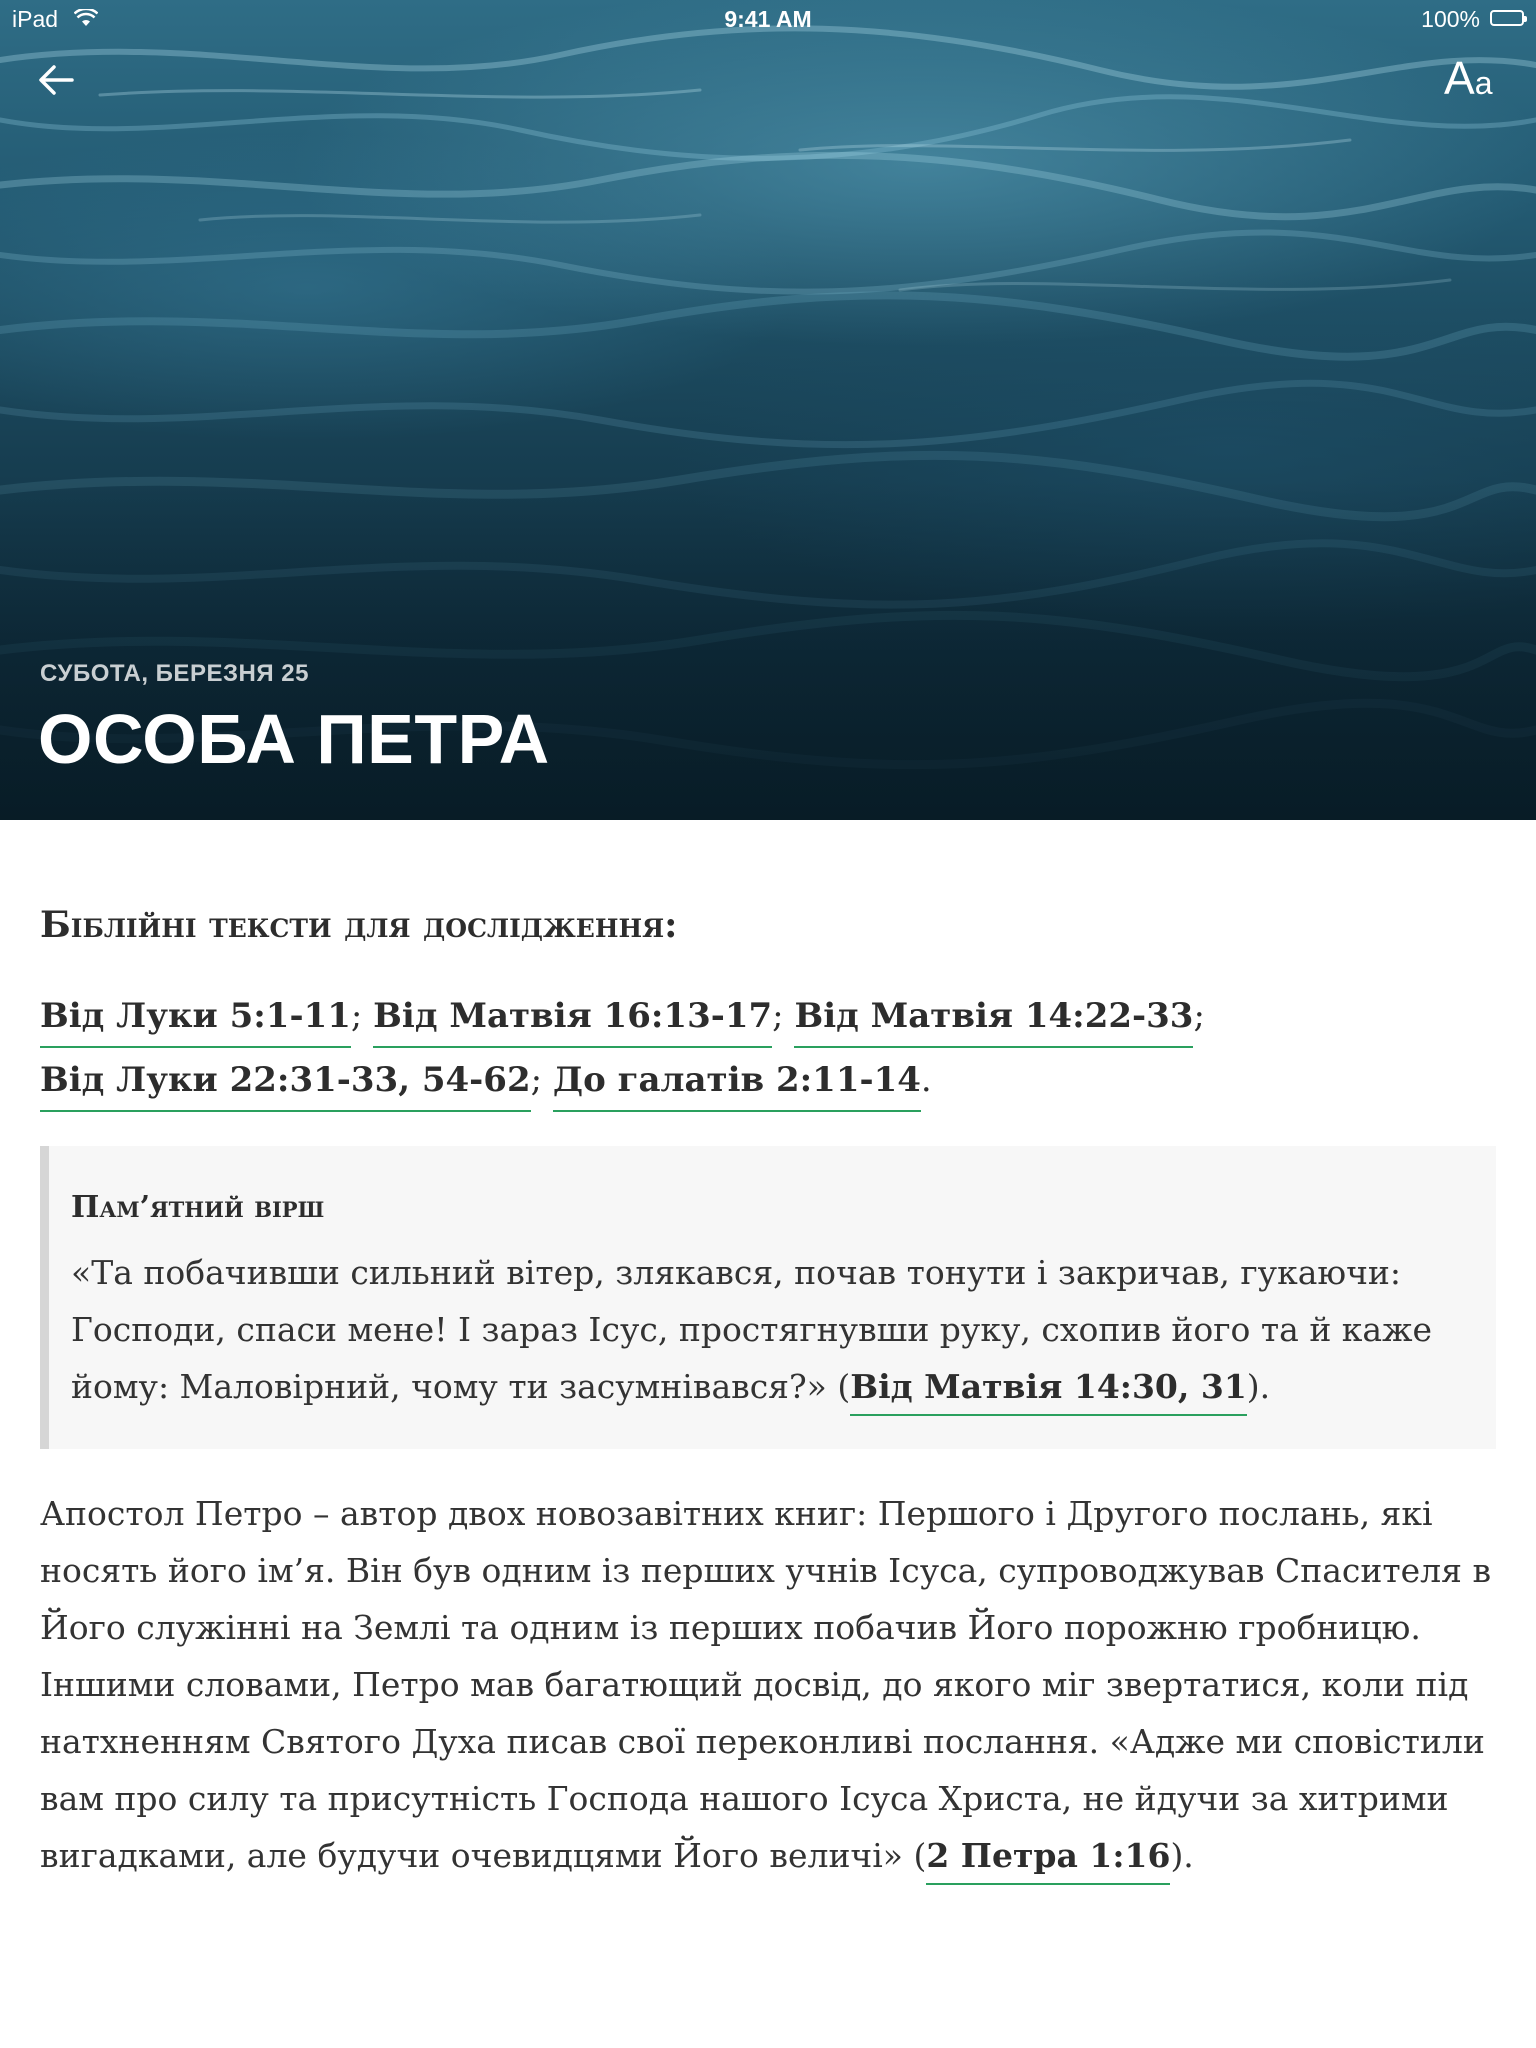 The width and height of the screenshot is (1536, 2048). I want to click on status-time: 9:41 AM, so click(768, 19).